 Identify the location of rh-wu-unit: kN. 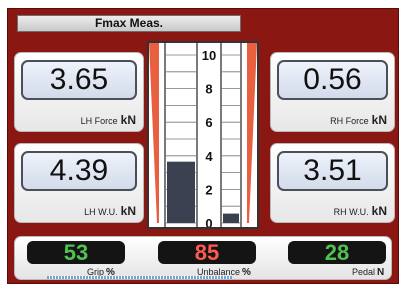
(379, 211).